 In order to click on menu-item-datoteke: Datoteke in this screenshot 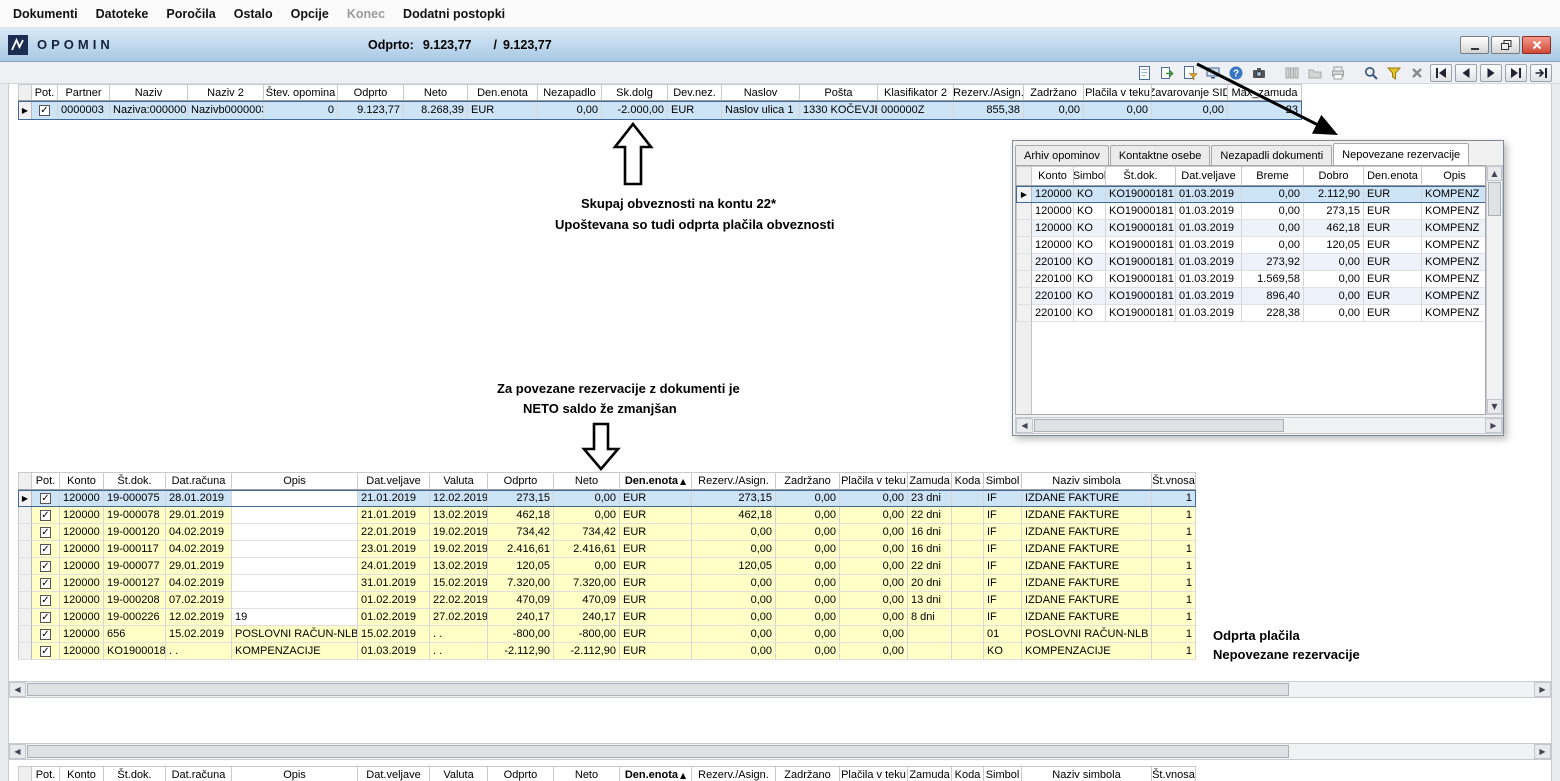, I will do `click(122, 14)`.